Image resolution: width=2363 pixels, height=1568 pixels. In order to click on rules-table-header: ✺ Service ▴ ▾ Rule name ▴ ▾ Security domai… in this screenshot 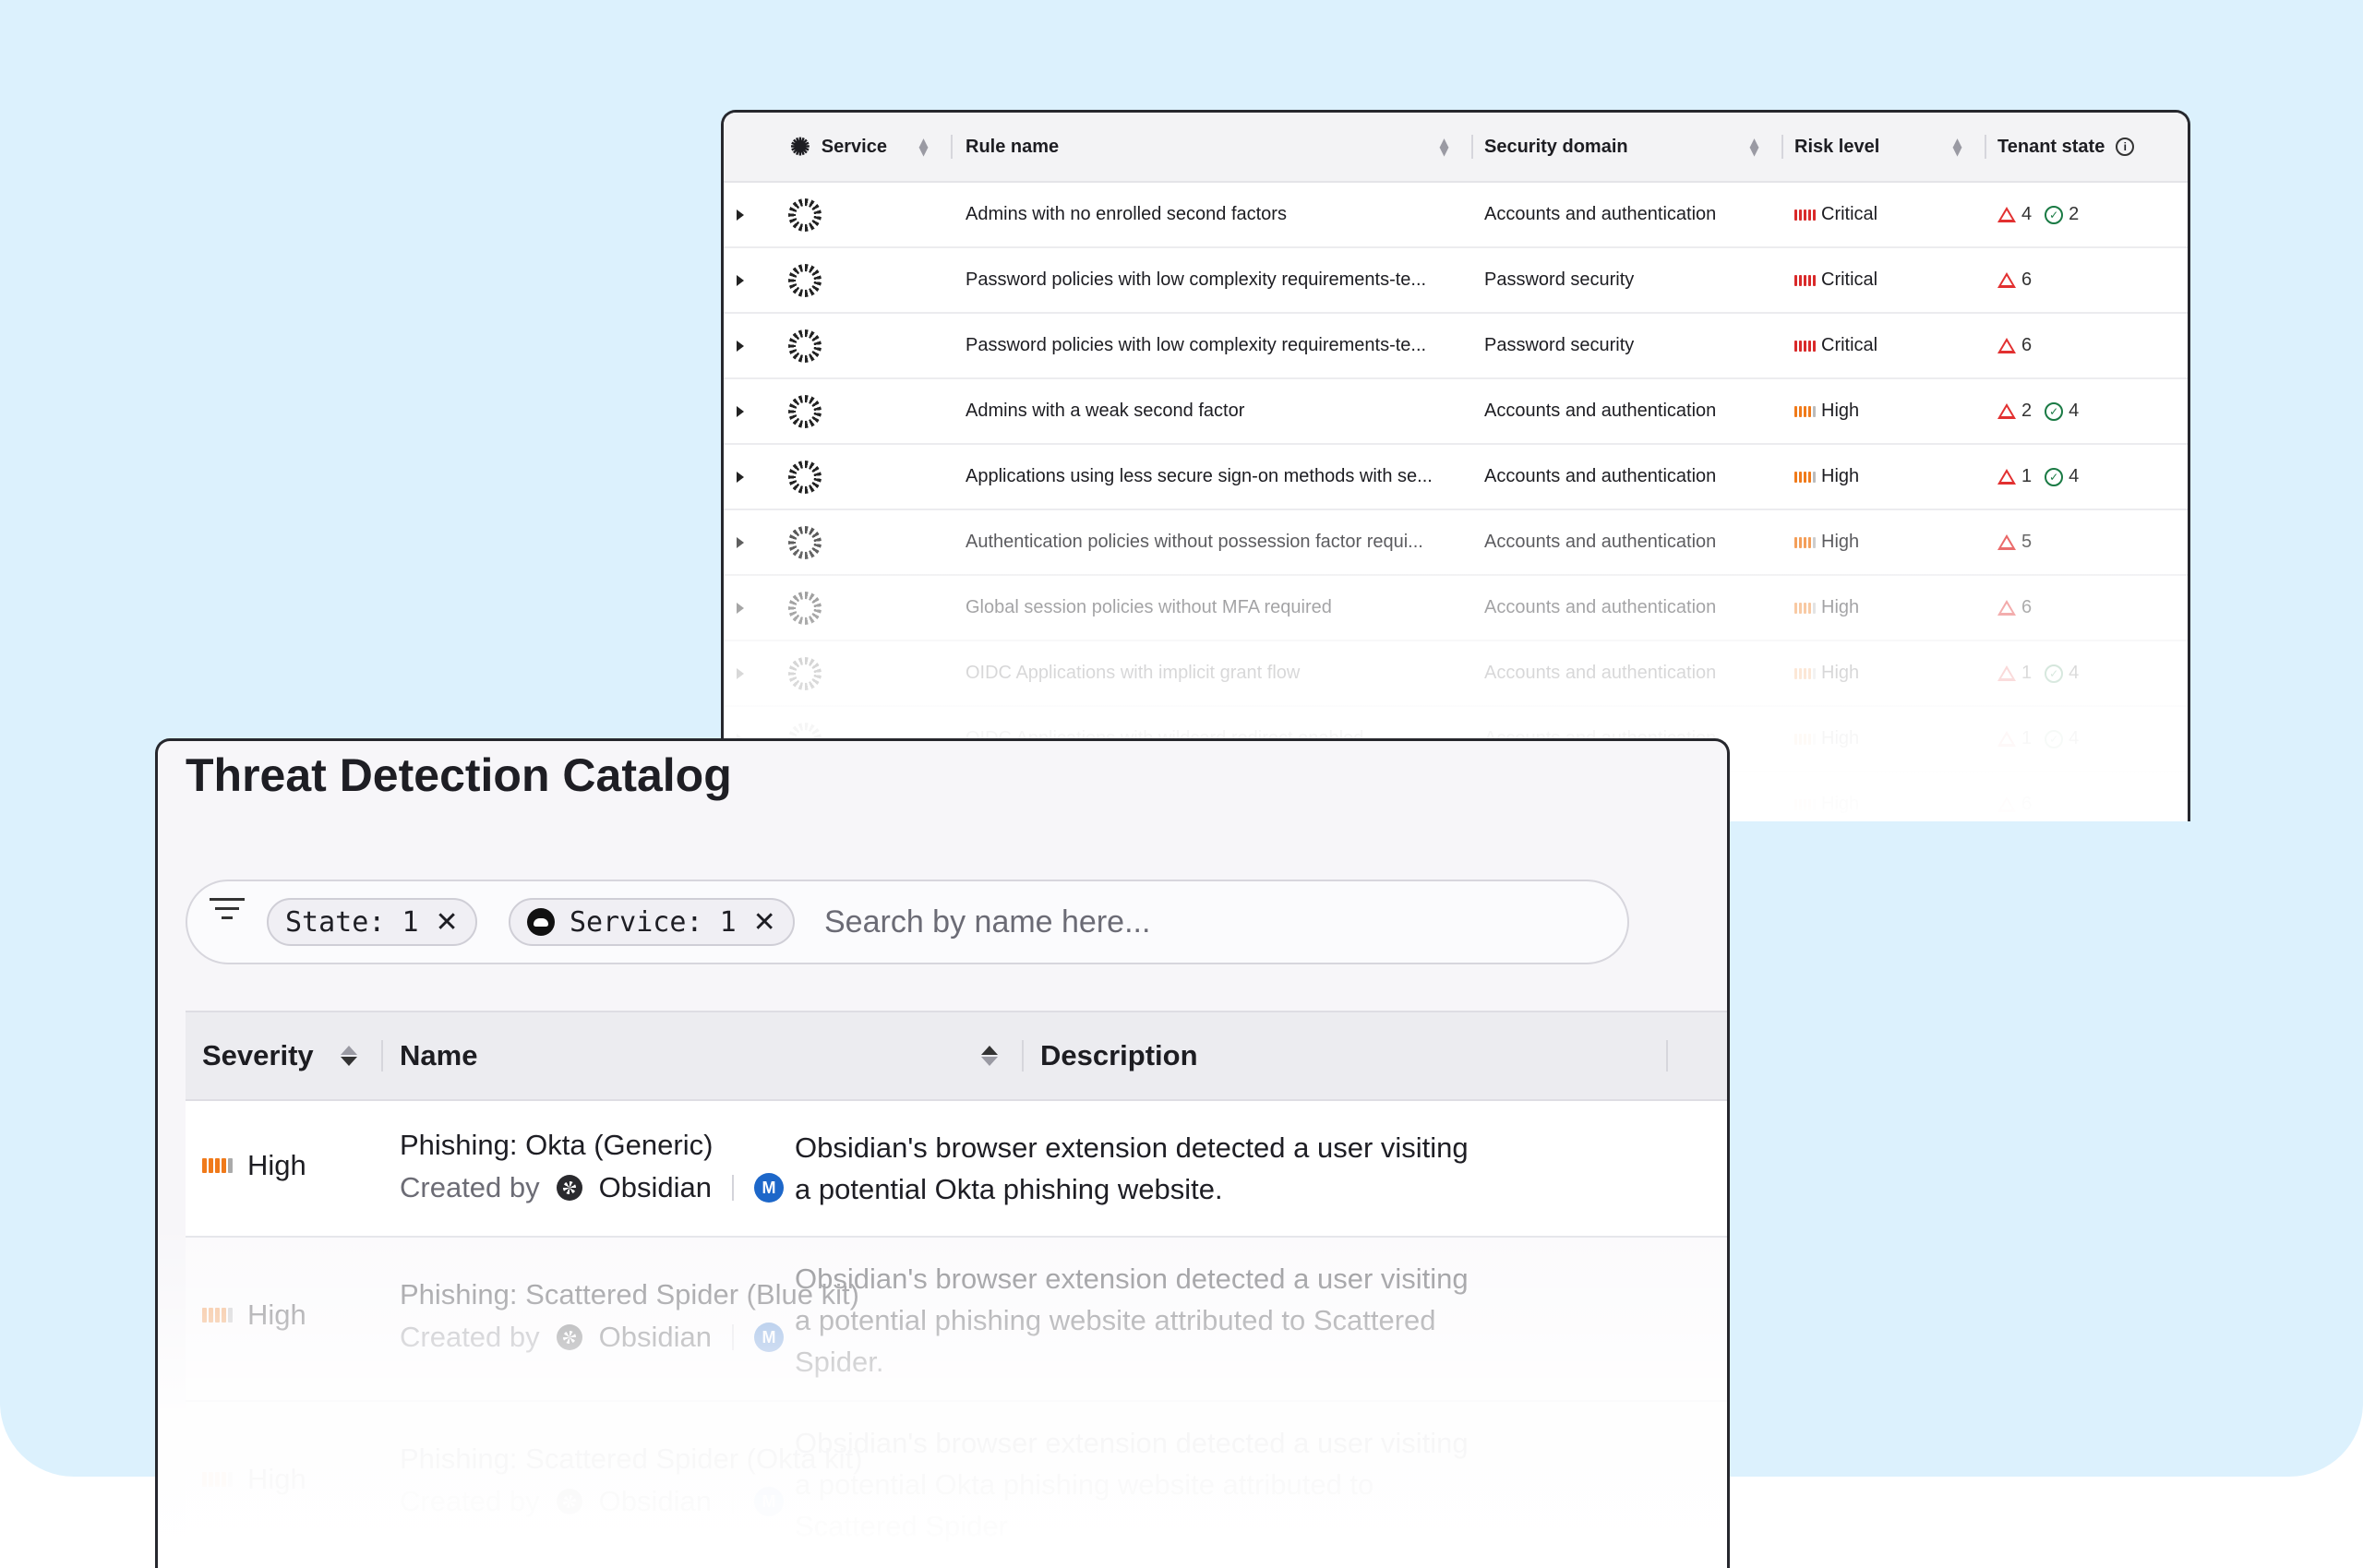, I will do `click(1456, 148)`.